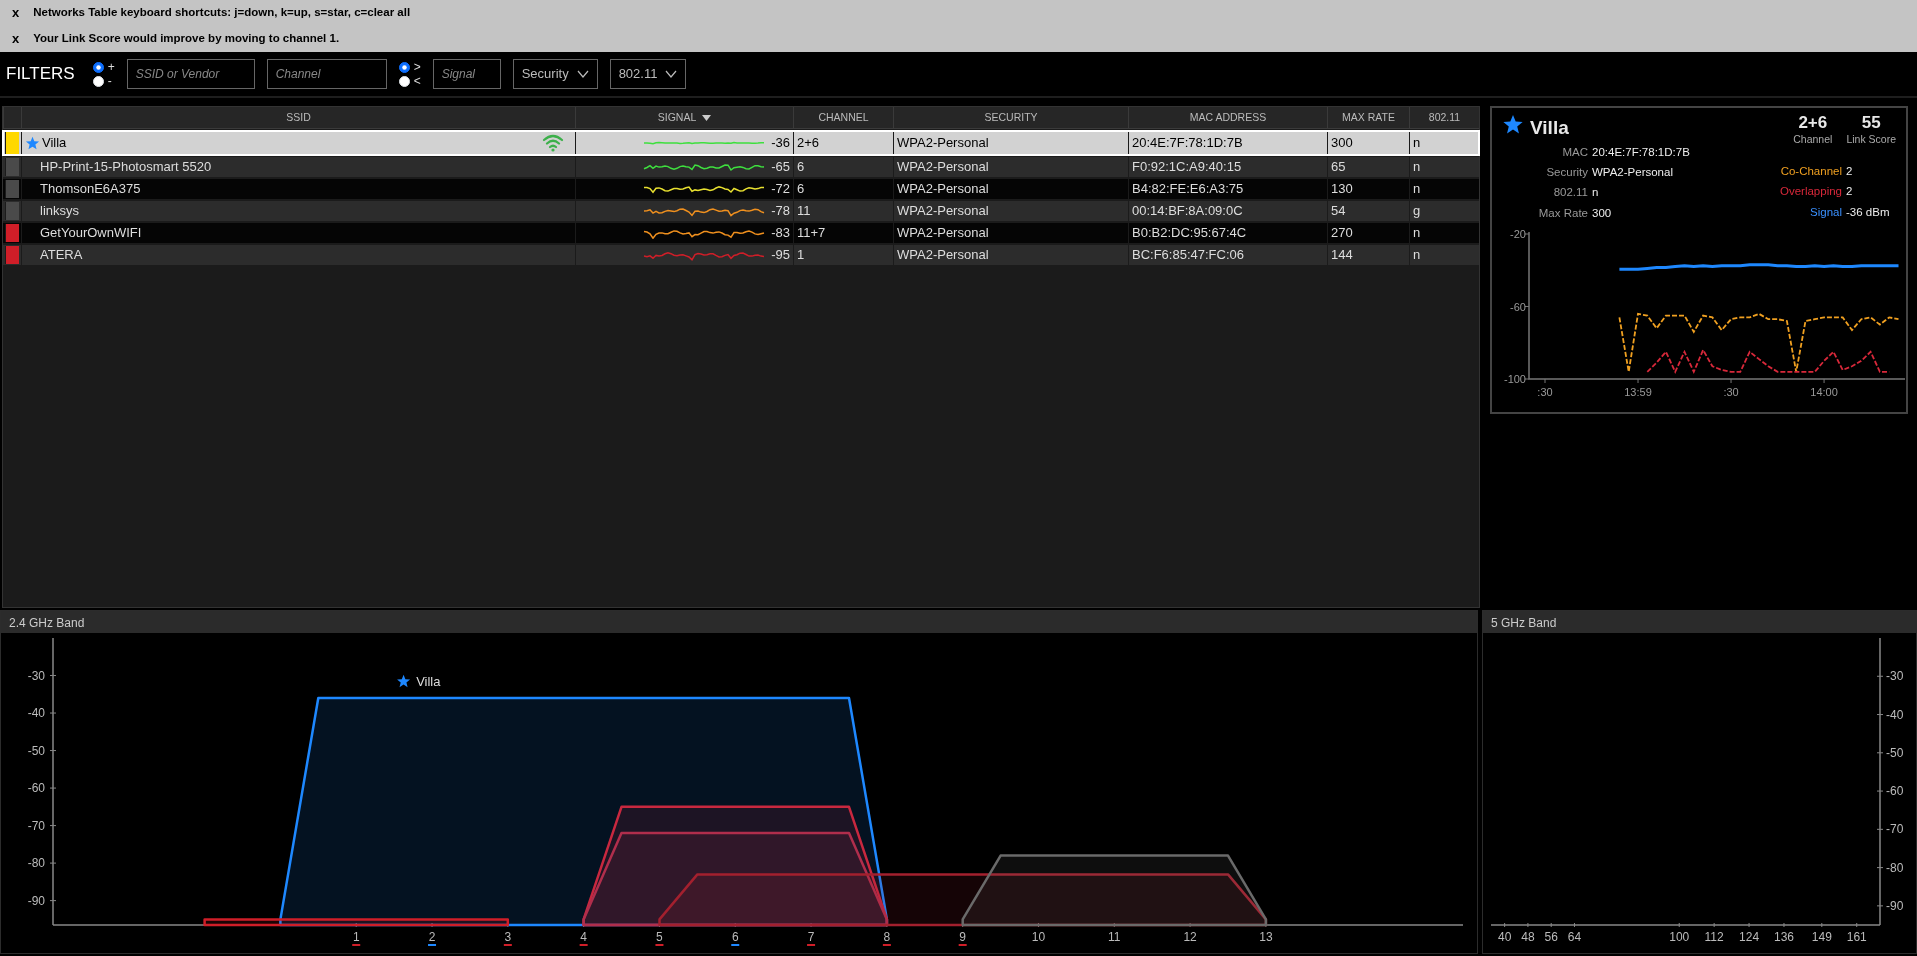  What do you see at coordinates (1444, 211) in the screenshot?
I see `table-cell: g` at bounding box center [1444, 211].